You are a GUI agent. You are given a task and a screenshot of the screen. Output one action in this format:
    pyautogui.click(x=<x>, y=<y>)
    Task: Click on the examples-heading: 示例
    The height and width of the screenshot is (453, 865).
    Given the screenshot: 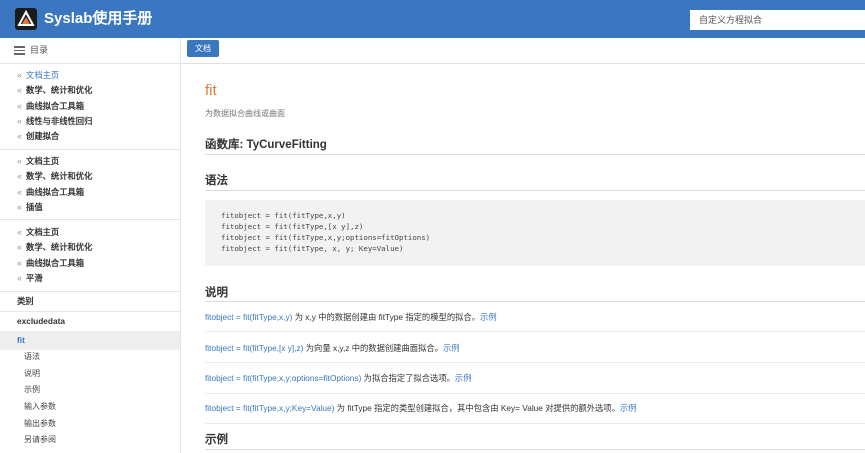 What is the action you would take?
    pyautogui.click(x=216, y=440)
    